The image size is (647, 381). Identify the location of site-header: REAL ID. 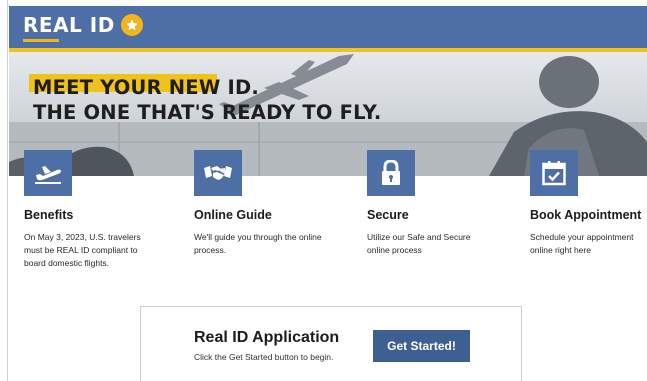
(328, 27).